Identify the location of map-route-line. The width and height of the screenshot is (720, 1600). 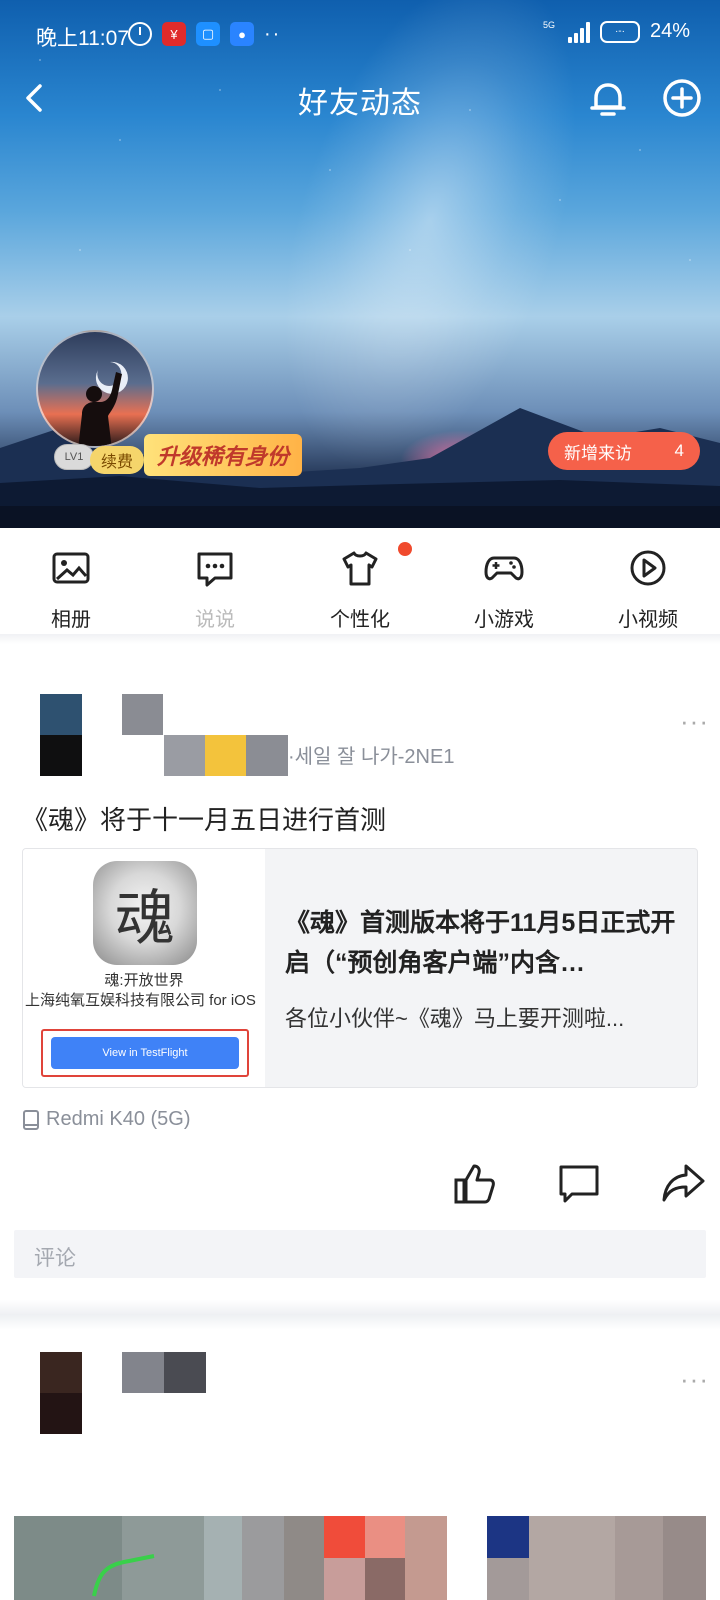
(123, 1575).